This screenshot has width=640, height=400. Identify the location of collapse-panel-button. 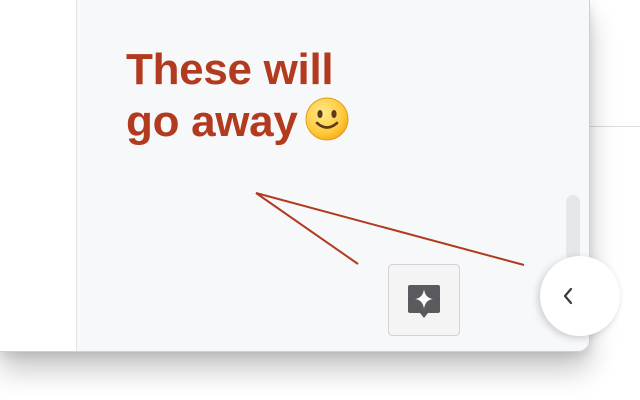
(580, 296).